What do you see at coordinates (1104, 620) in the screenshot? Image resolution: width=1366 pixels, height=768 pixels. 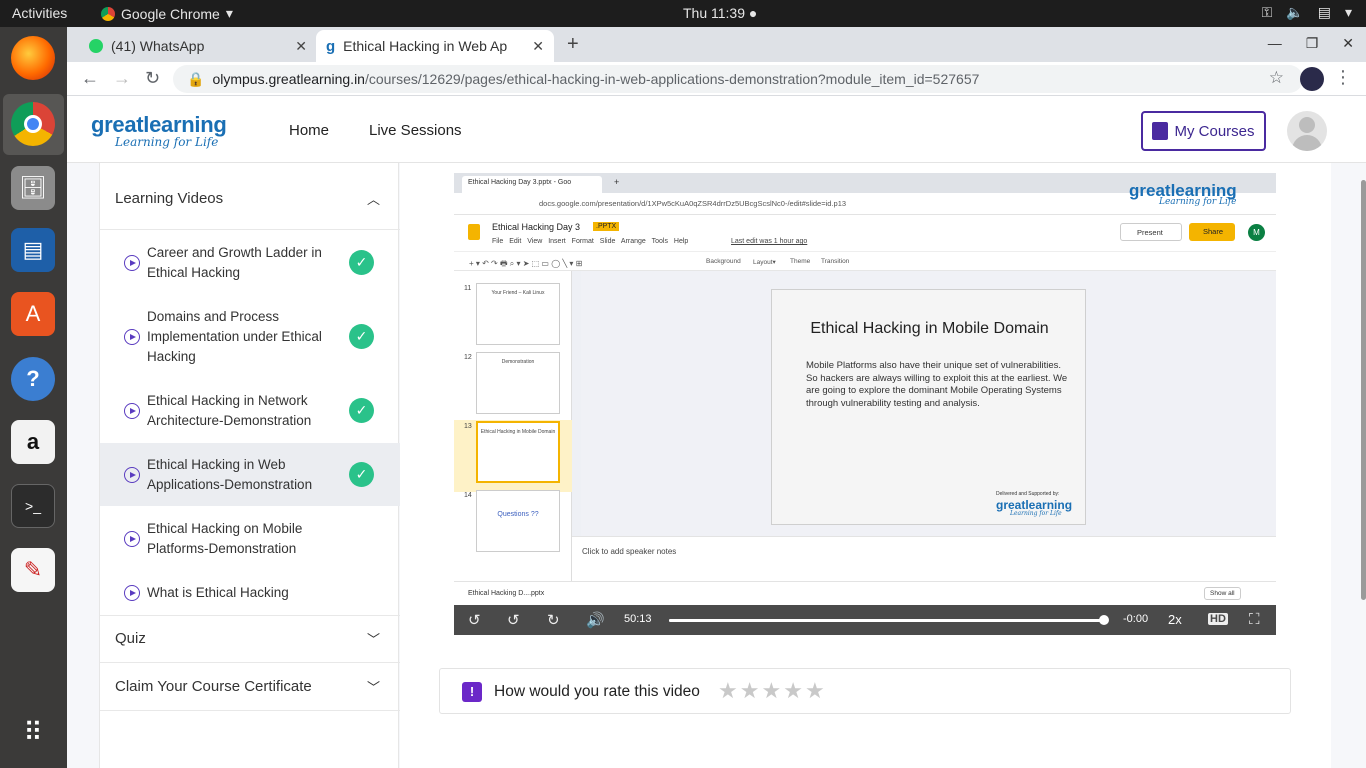 I see `progress-handle` at bounding box center [1104, 620].